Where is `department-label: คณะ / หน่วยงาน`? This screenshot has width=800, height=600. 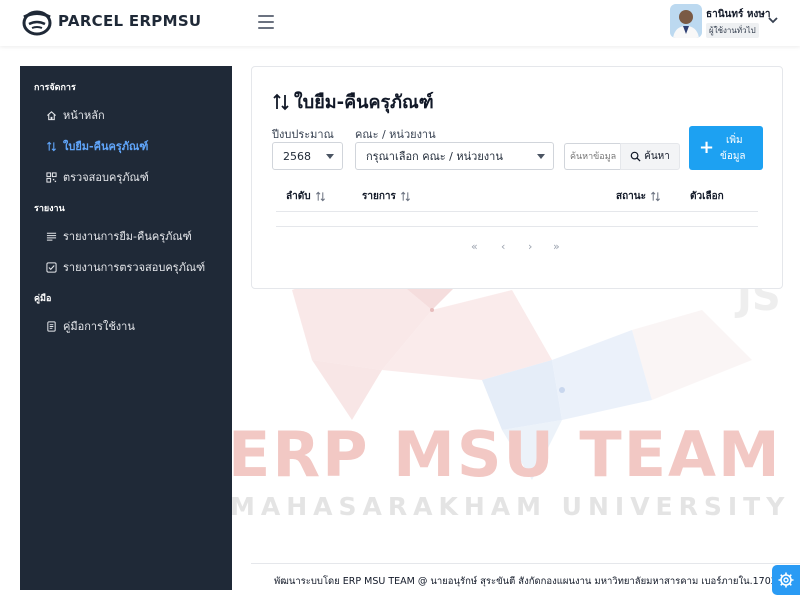
department-label: คณะ / หน่วยงาน is located at coordinates (395, 134).